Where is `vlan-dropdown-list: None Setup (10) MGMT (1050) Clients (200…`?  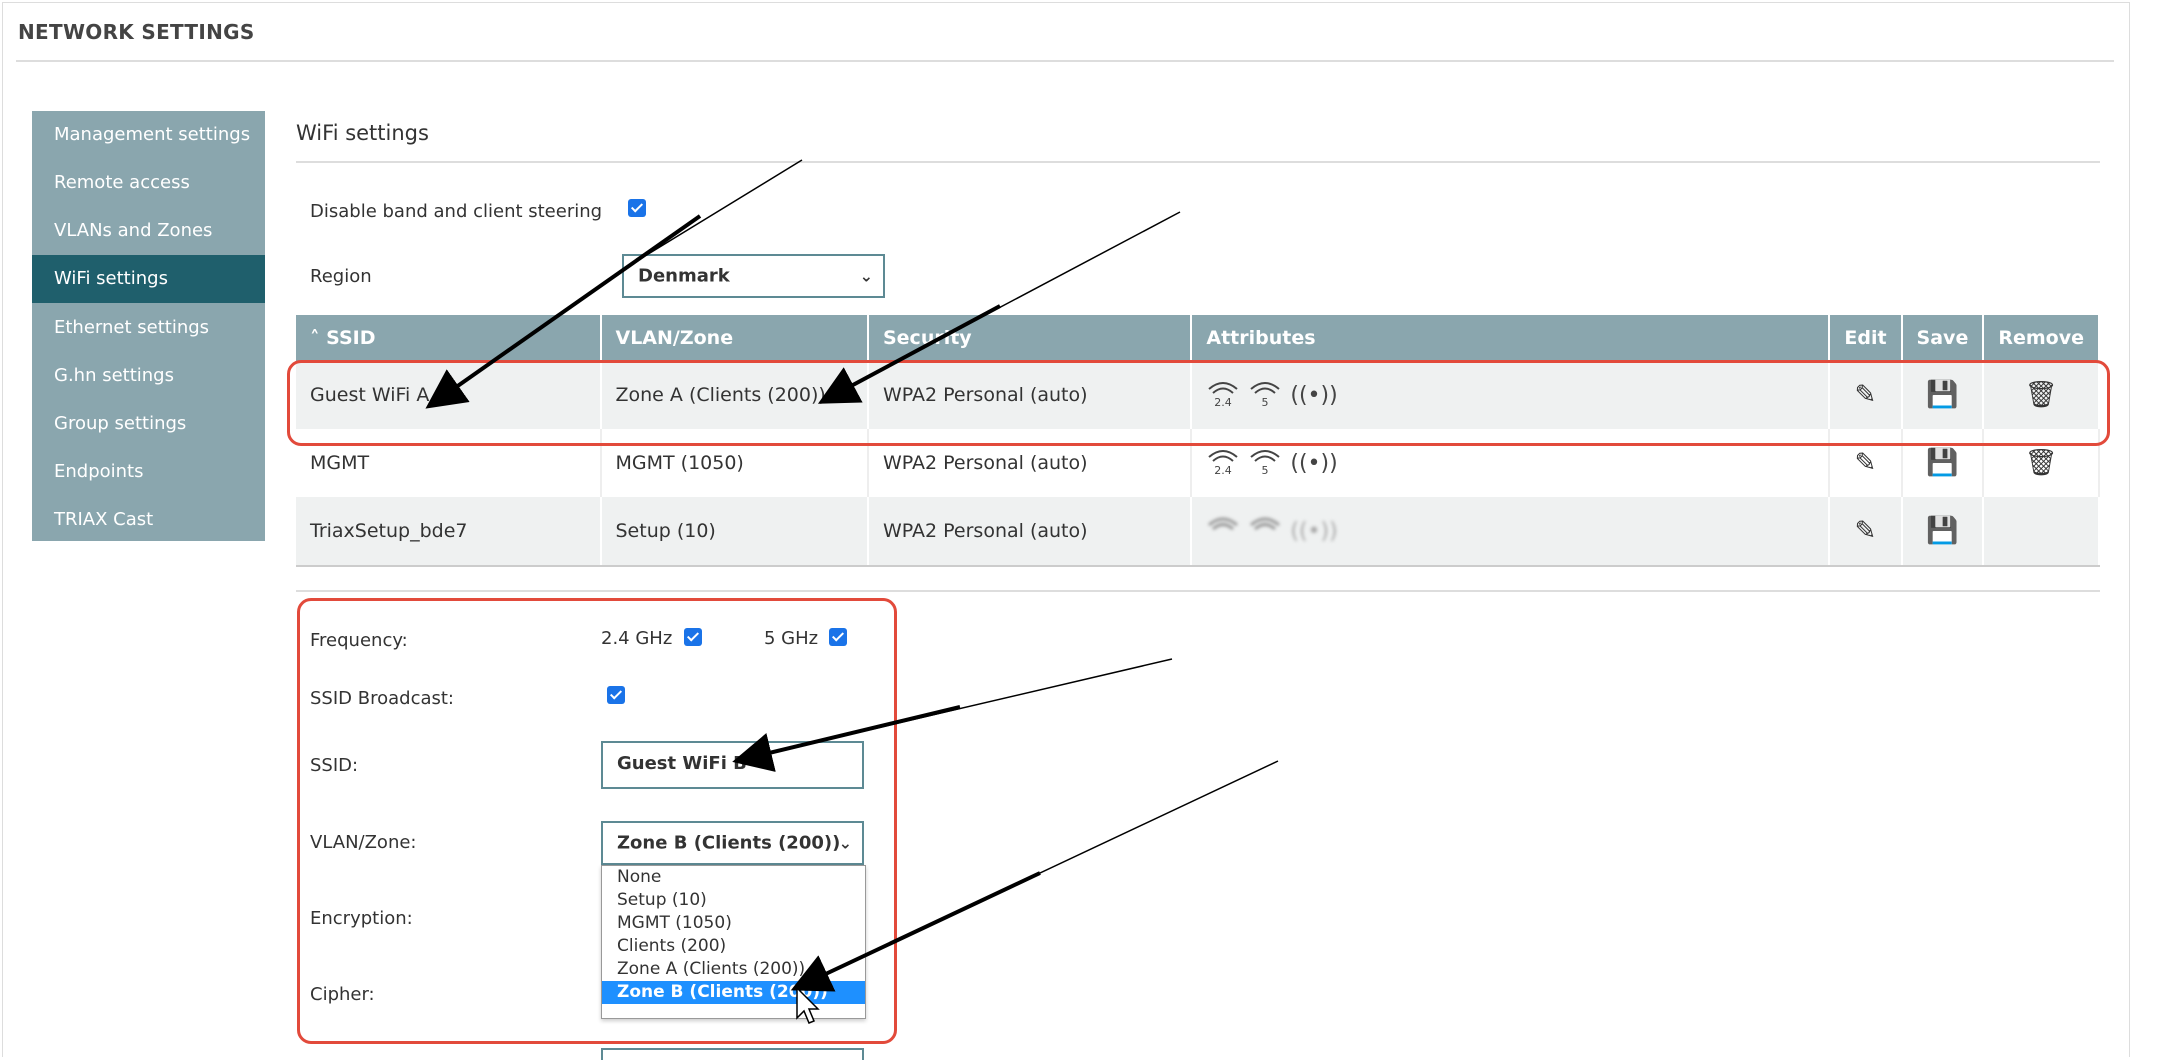 vlan-dropdown-list: None Setup (10) MGMT (1050) Clients (200… is located at coordinates (733, 942).